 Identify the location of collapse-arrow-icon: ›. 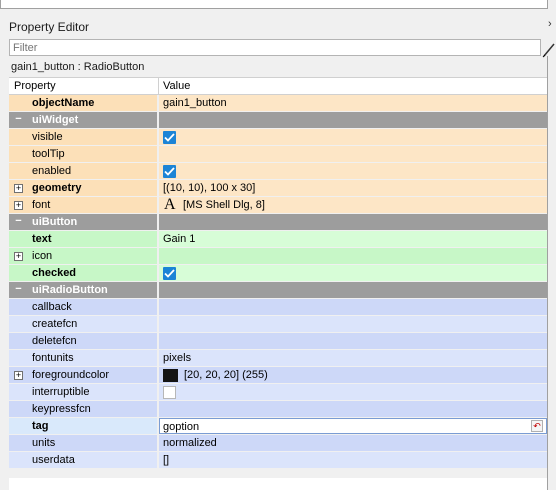
(550, 24).